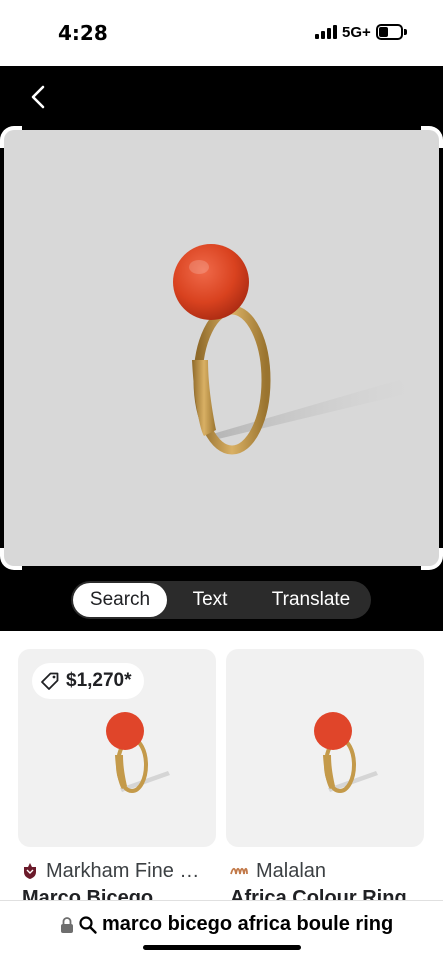 This screenshot has height=960, width=443. What do you see at coordinates (326, 32) in the screenshot?
I see `signal-icon` at bounding box center [326, 32].